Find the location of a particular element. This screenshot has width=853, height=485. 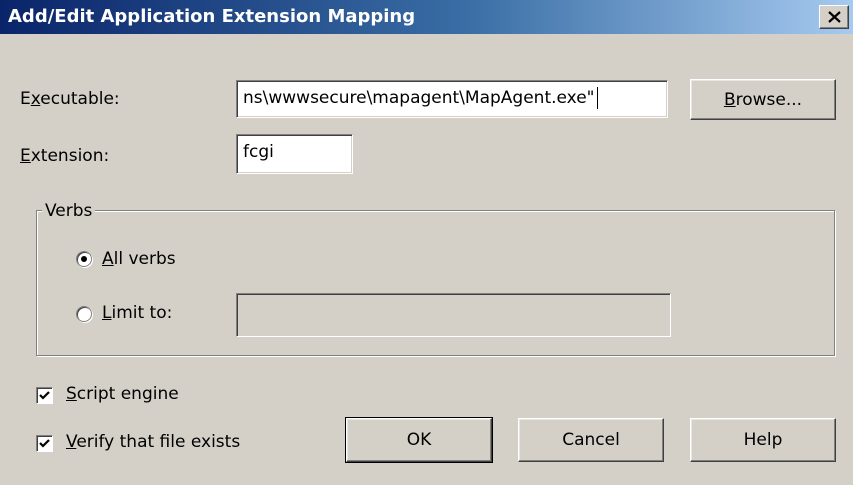

executable-label: Executable: is located at coordinates (70, 99).